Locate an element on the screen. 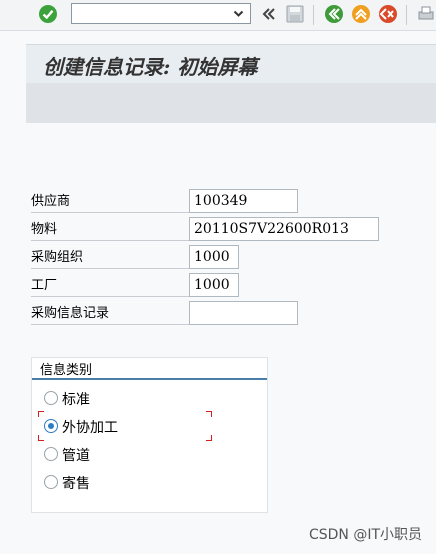 The width and height of the screenshot is (436, 554). exit-icon is located at coordinates (361, 14).